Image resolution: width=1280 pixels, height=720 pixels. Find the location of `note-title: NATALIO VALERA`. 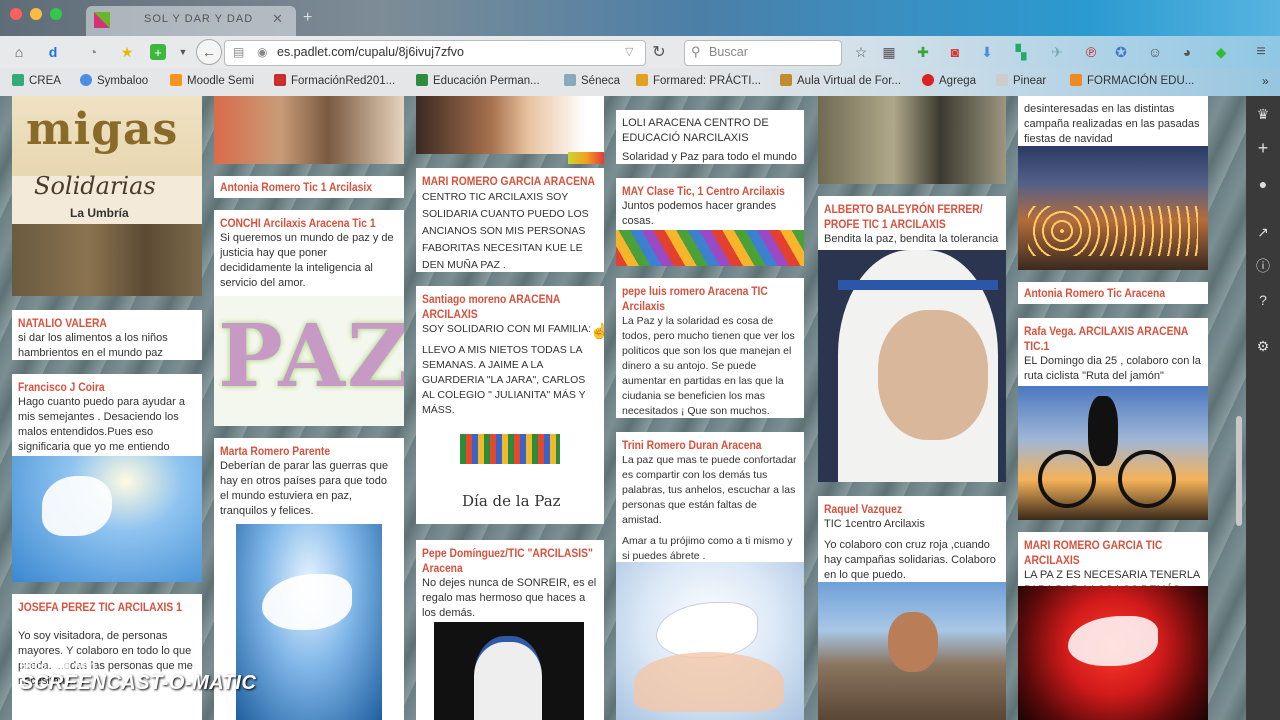

note-title: NATALIO VALERA is located at coordinates (62, 323).